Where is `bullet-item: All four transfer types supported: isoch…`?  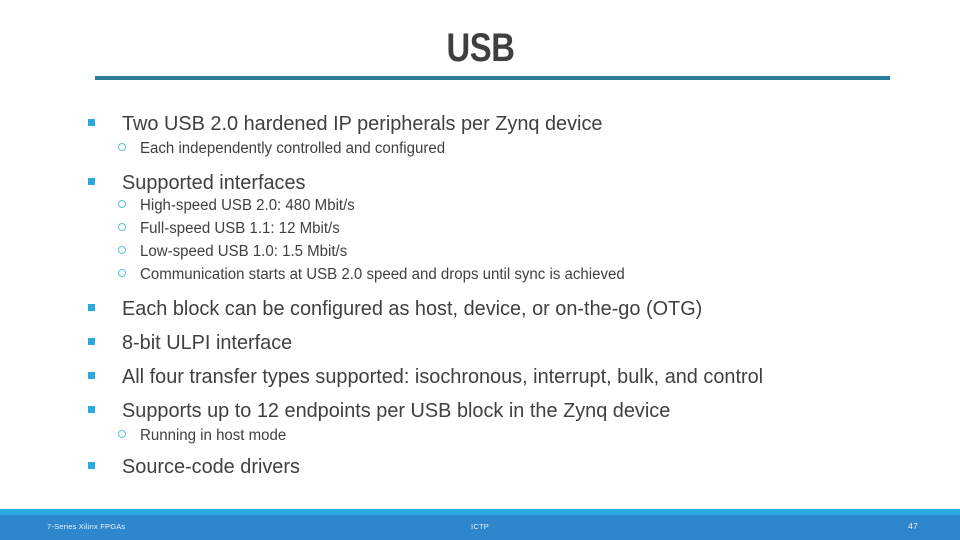 bullet-item: All four transfer types supported: isoch… is located at coordinates (435, 377).